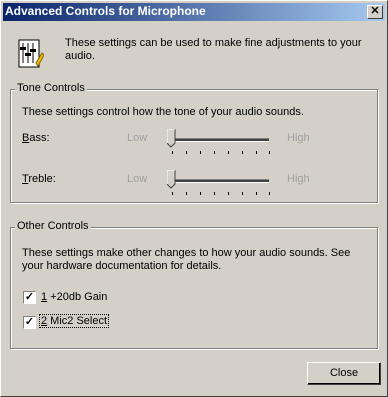  I want to click on gain-option-label: 1 +20db Gain, so click(74, 297).